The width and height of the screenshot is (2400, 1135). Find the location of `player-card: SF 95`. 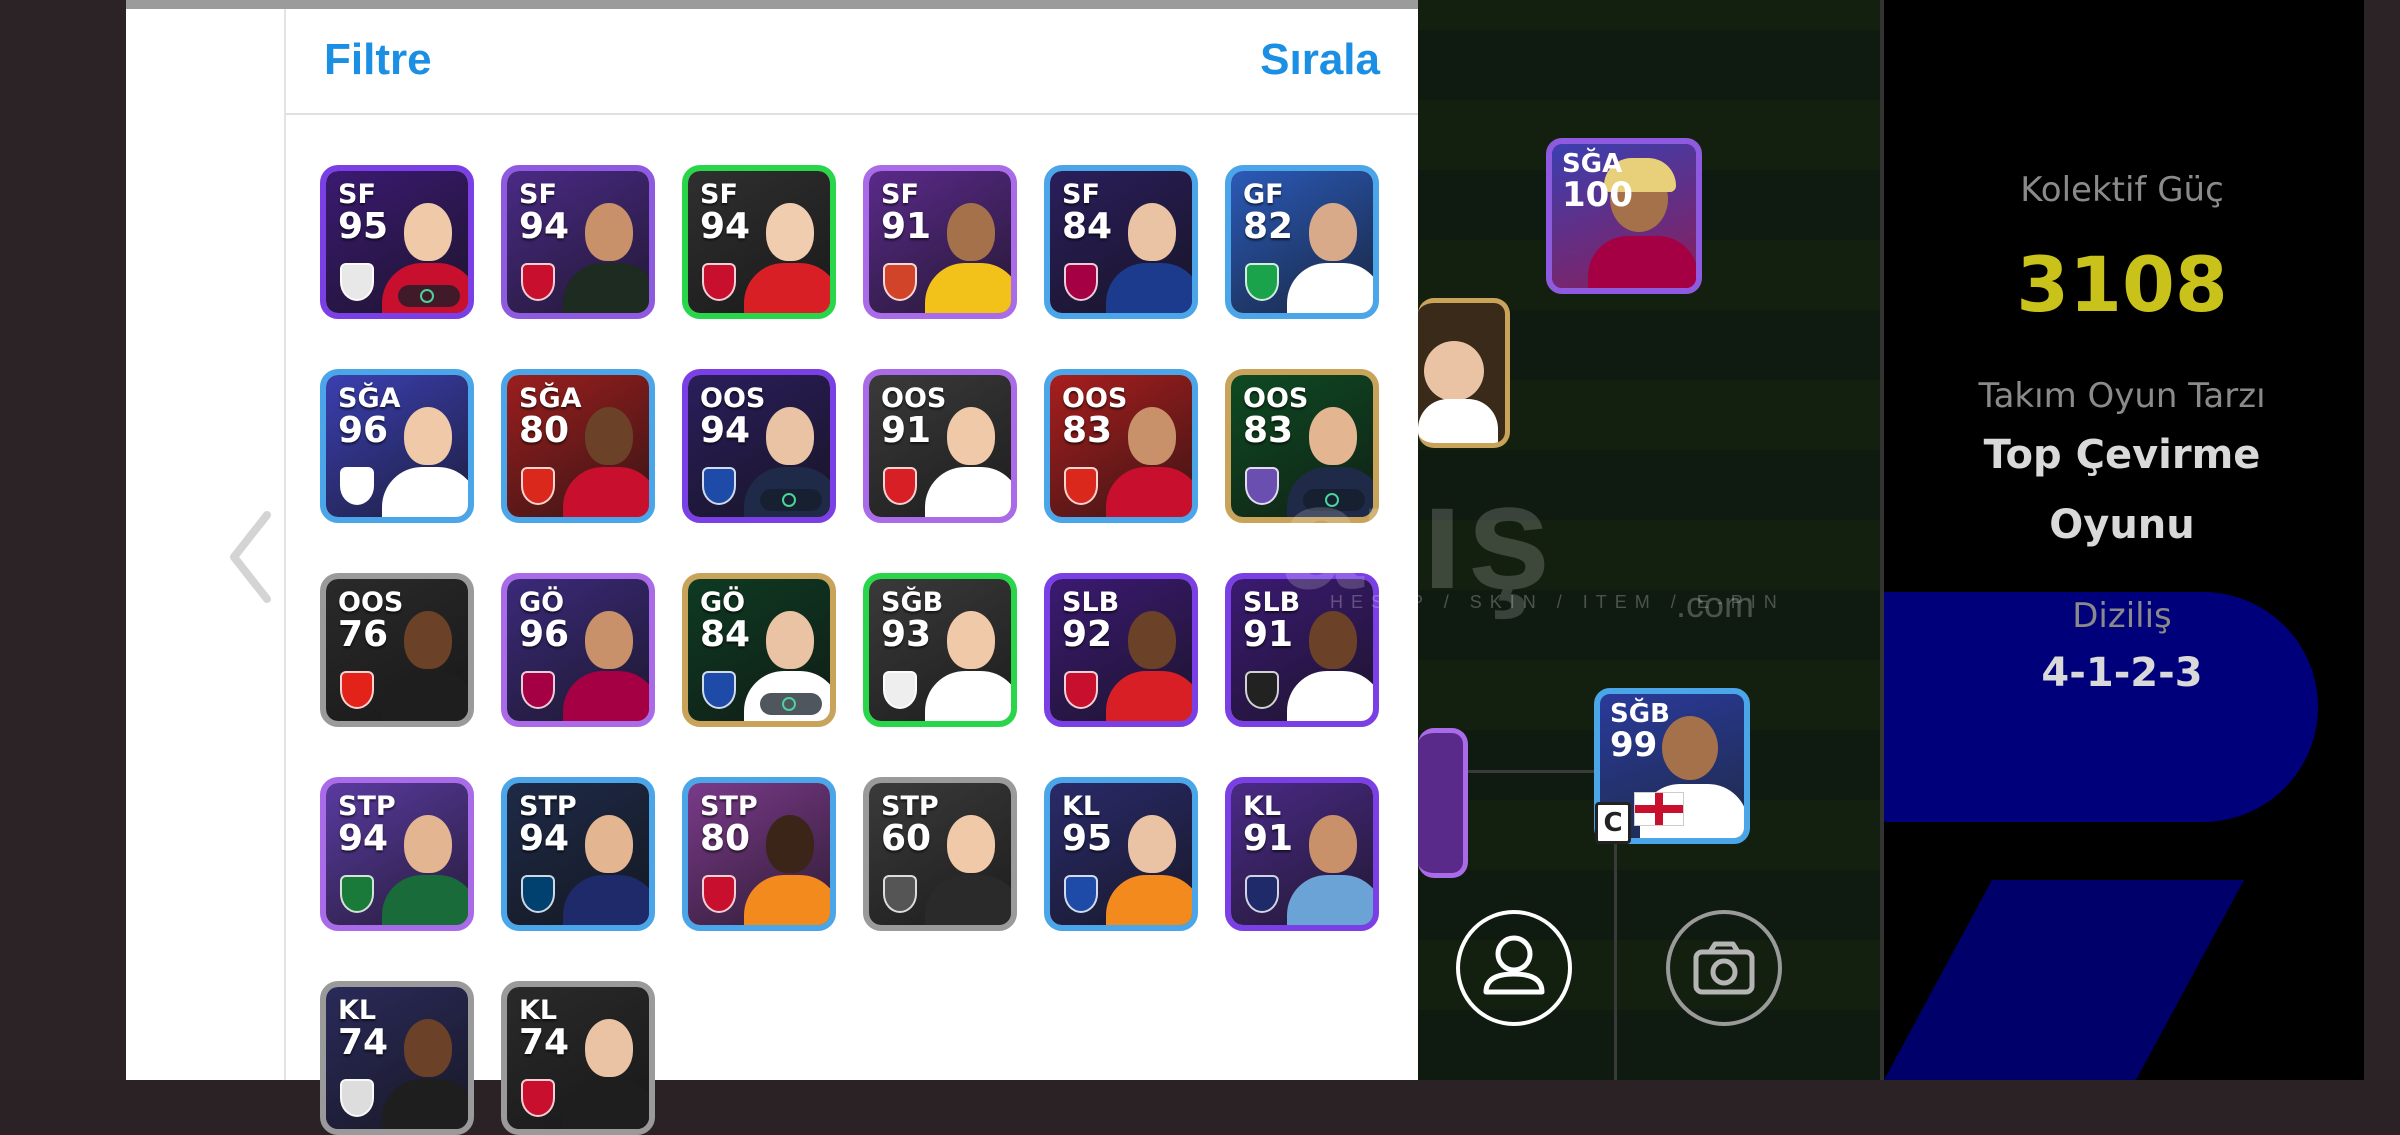

player-card: SF 95 is located at coordinates (397, 242).